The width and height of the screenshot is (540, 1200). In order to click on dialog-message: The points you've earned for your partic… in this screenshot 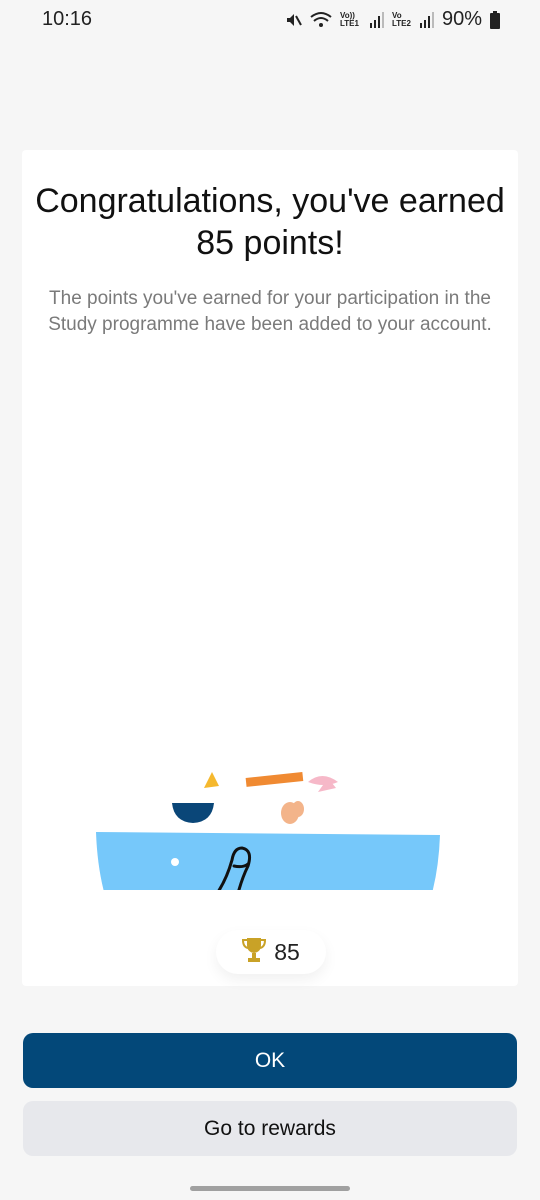, I will do `click(270, 311)`.